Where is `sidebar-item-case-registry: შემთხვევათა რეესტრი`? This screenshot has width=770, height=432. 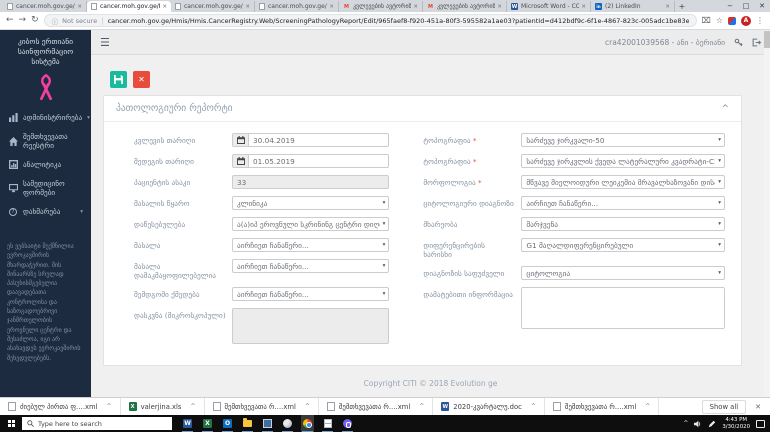
sidebar-item-case-registry: შემთხვევათა რეესტრი is located at coordinates (45, 141).